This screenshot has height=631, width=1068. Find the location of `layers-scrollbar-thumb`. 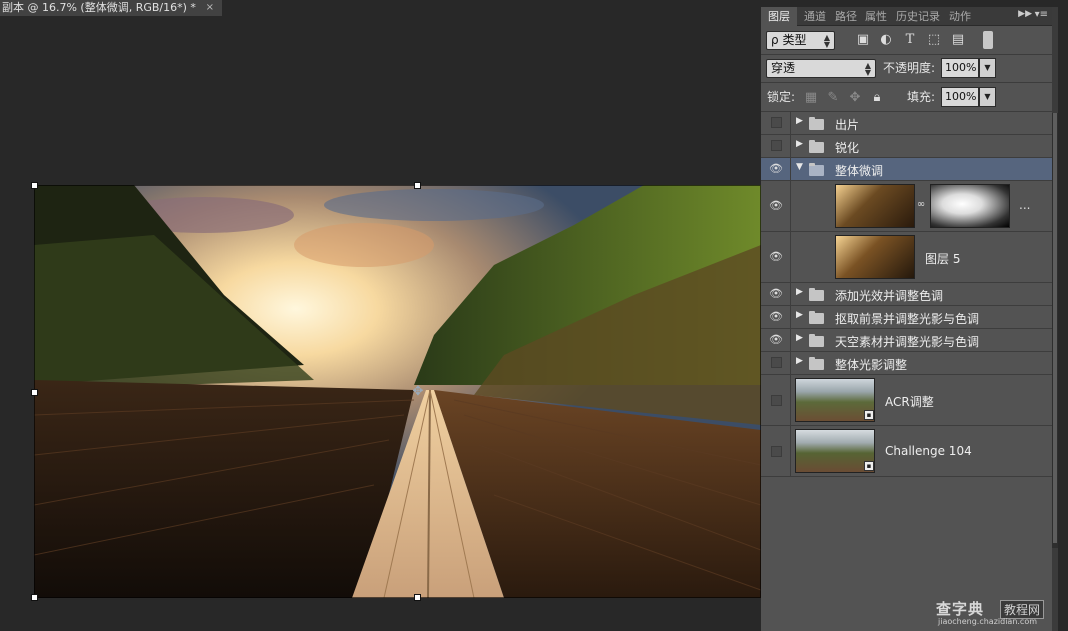

layers-scrollbar-thumb is located at coordinates (1055, 328).